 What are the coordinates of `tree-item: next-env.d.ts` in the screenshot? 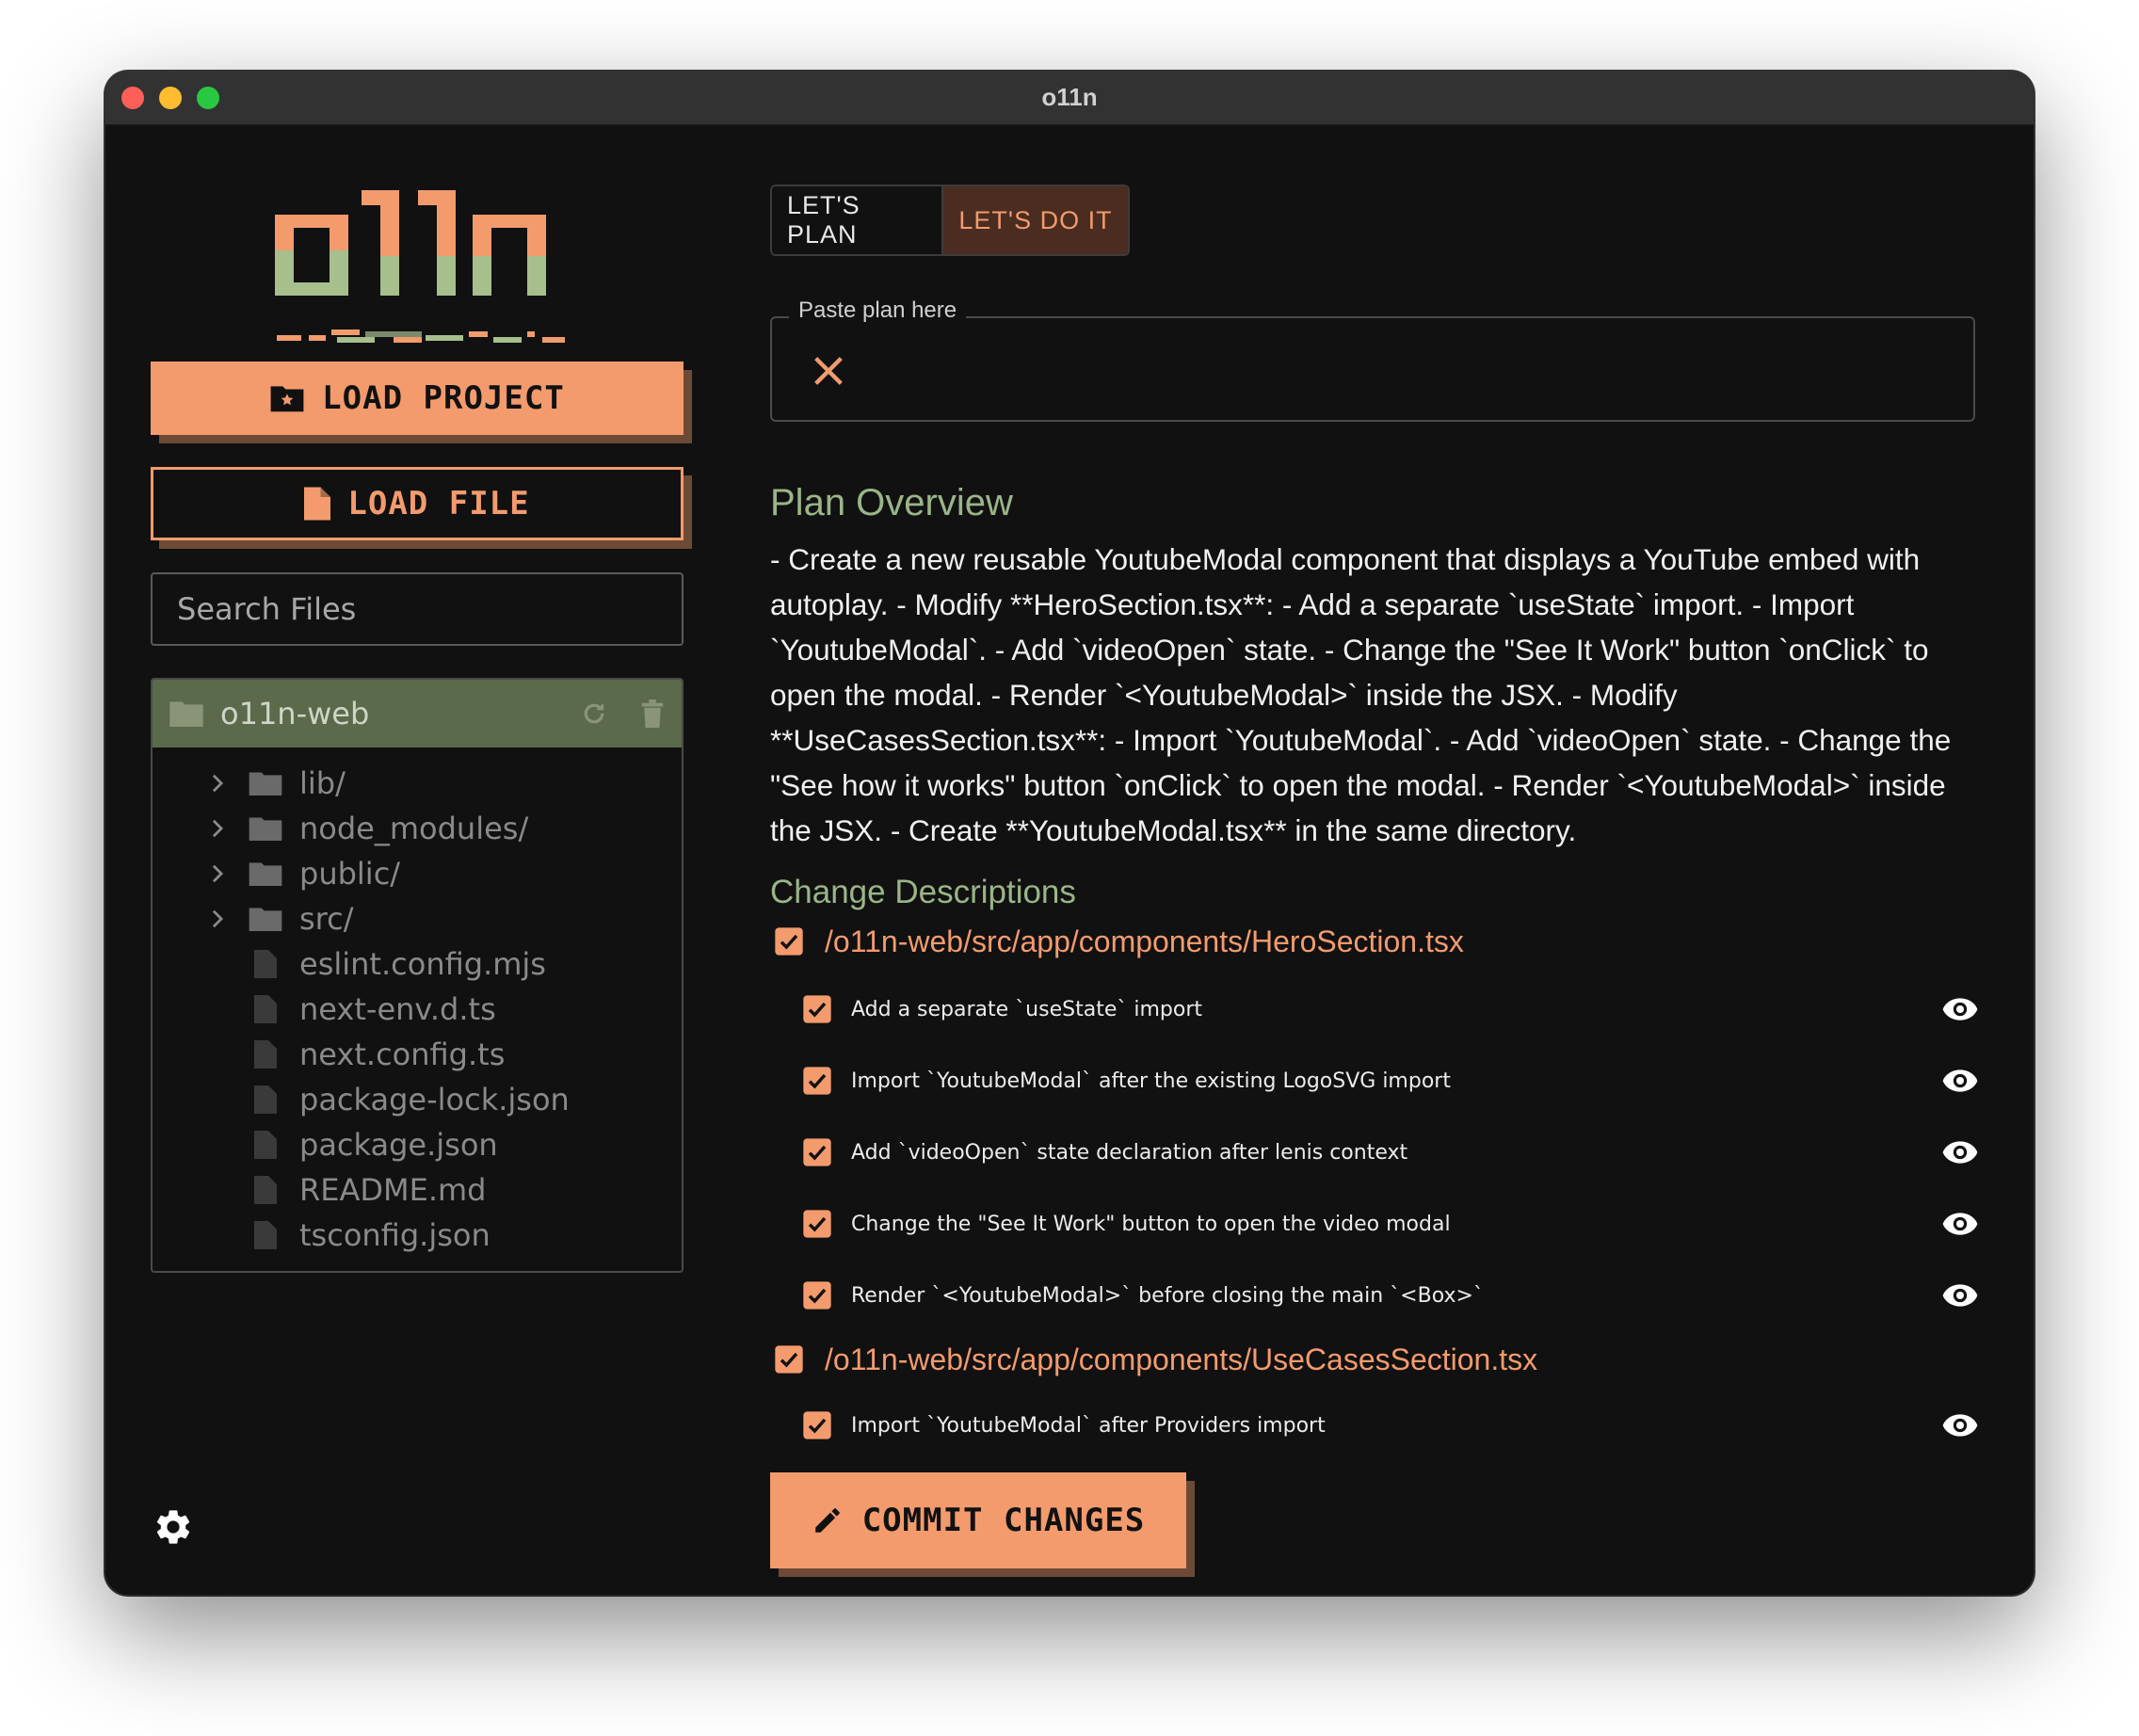 It's located at (417, 1009).